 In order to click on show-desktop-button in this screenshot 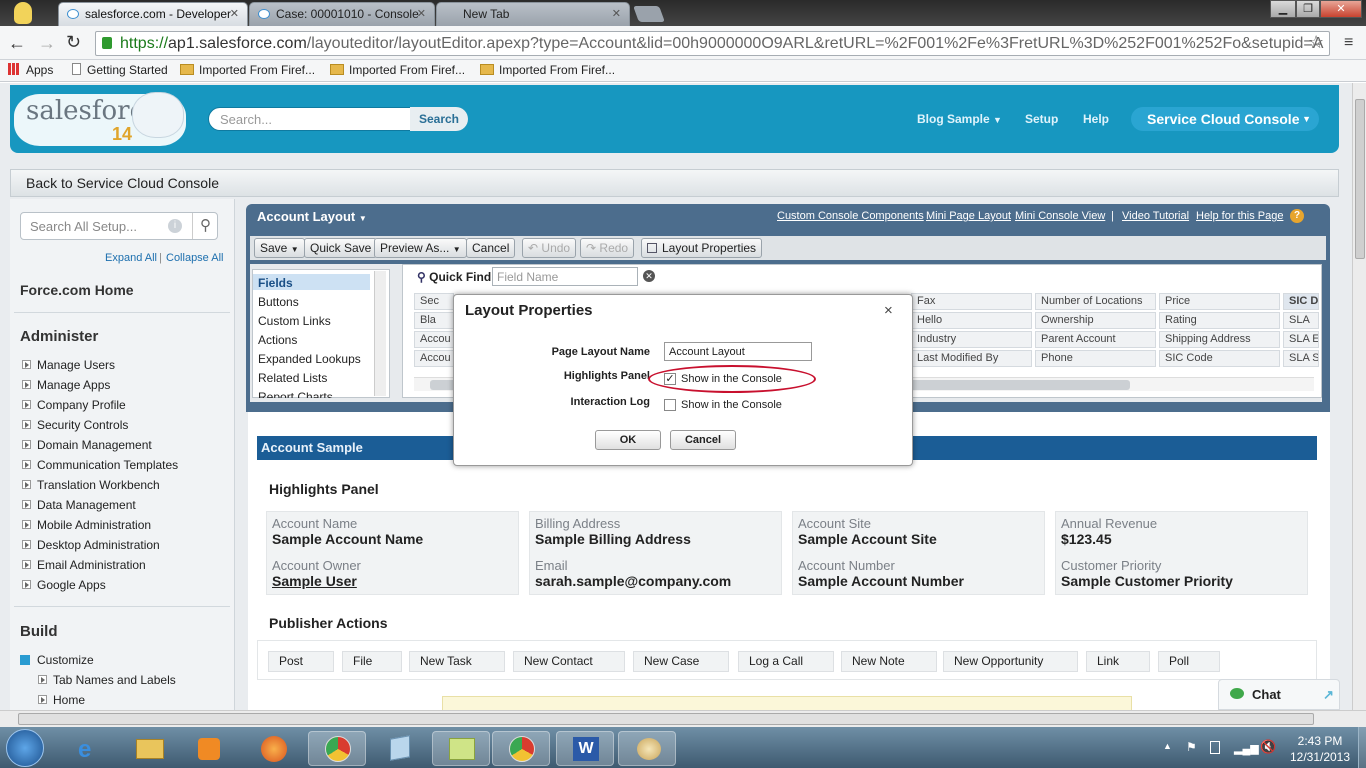, I will do `click(1362, 747)`.